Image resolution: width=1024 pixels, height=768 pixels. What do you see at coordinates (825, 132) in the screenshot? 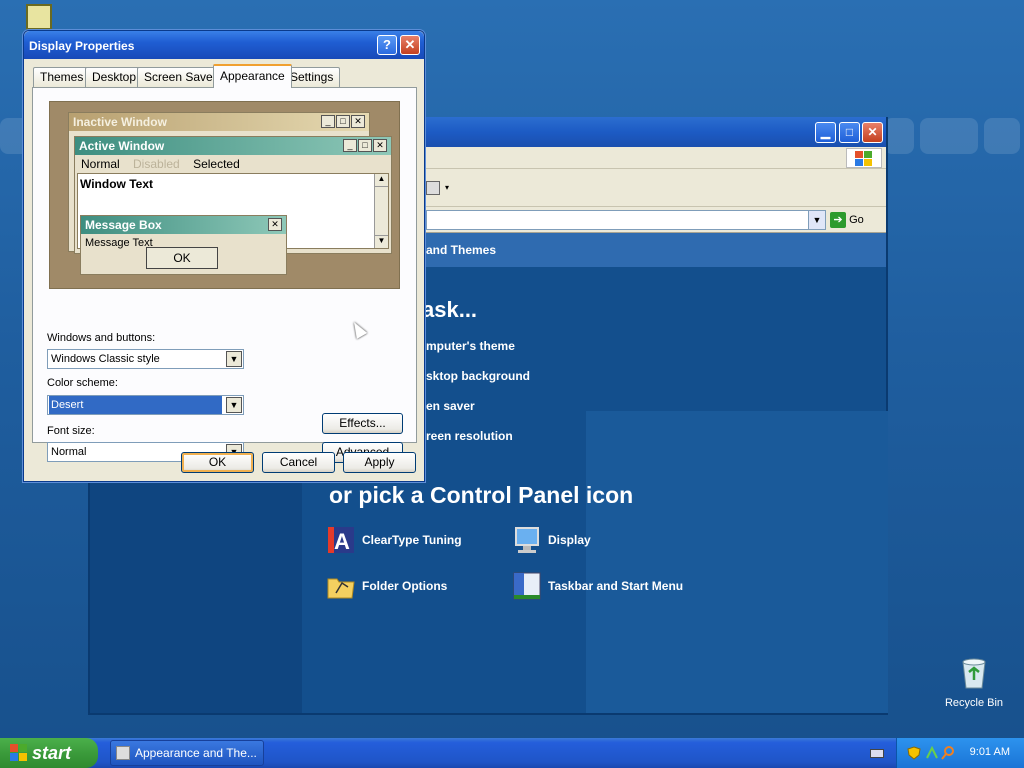
I see `minimize-button: ▁` at bounding box center [825, 132].